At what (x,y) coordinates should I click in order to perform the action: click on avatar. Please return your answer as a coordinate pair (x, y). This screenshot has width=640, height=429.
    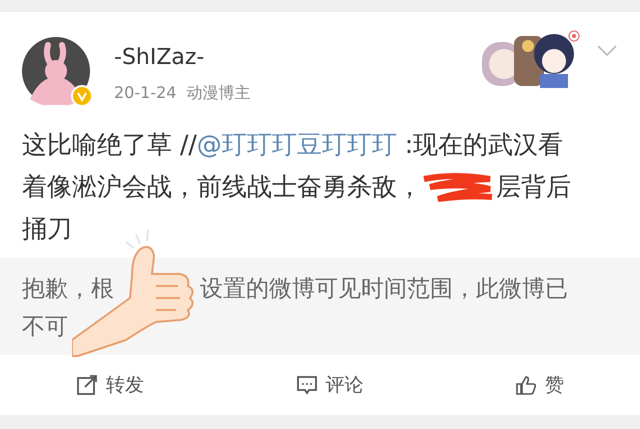
    Looking at the image, I should click on (56, 71).